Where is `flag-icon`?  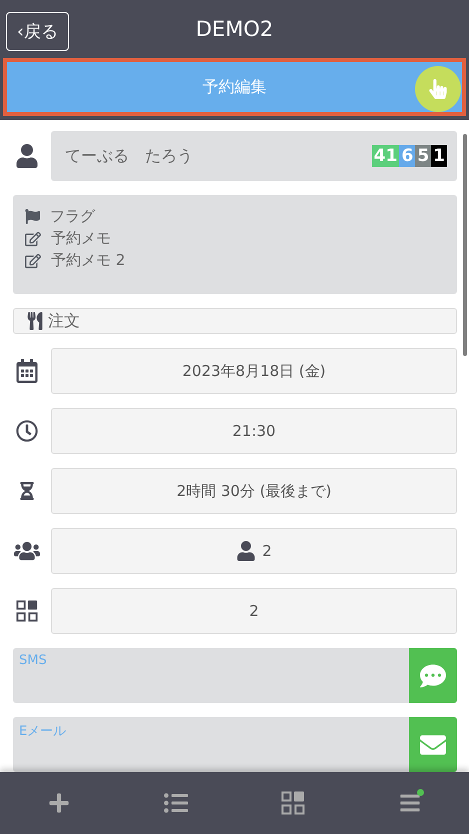 flag-icon is located at coordinates (32, 216).